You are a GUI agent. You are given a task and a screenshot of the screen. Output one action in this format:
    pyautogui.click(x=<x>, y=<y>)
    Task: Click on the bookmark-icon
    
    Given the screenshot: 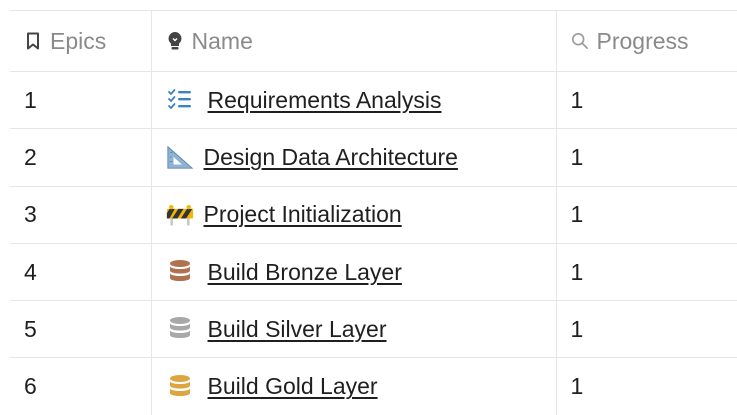 What is the action you would take?
    pyautogui.click(x=33, y=41)
    